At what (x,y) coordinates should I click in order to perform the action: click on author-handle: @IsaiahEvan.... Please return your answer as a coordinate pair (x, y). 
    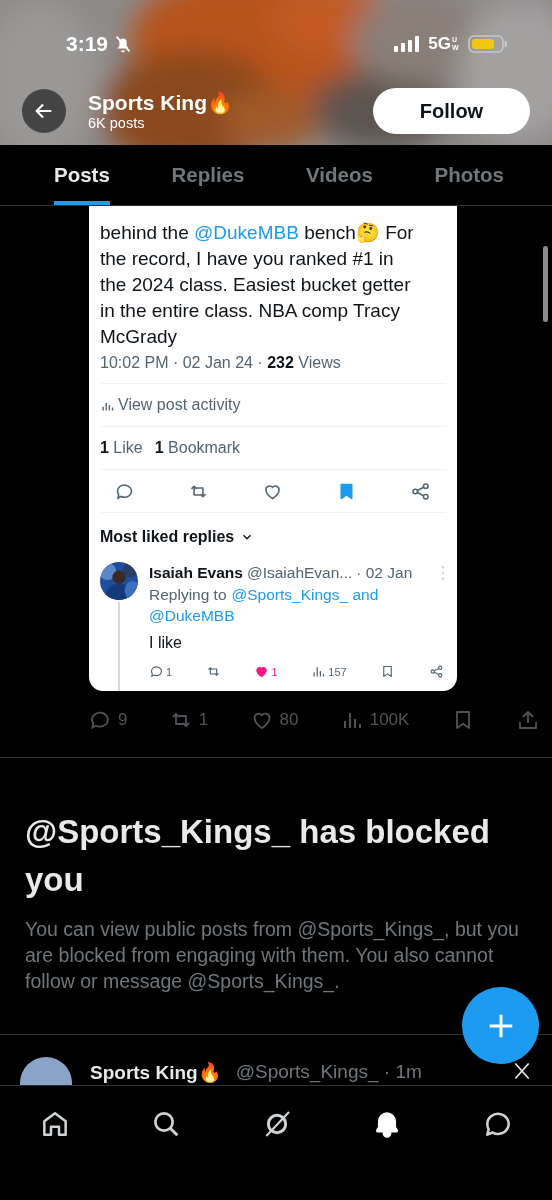
    Looking at the image, I should click on (299, 573).